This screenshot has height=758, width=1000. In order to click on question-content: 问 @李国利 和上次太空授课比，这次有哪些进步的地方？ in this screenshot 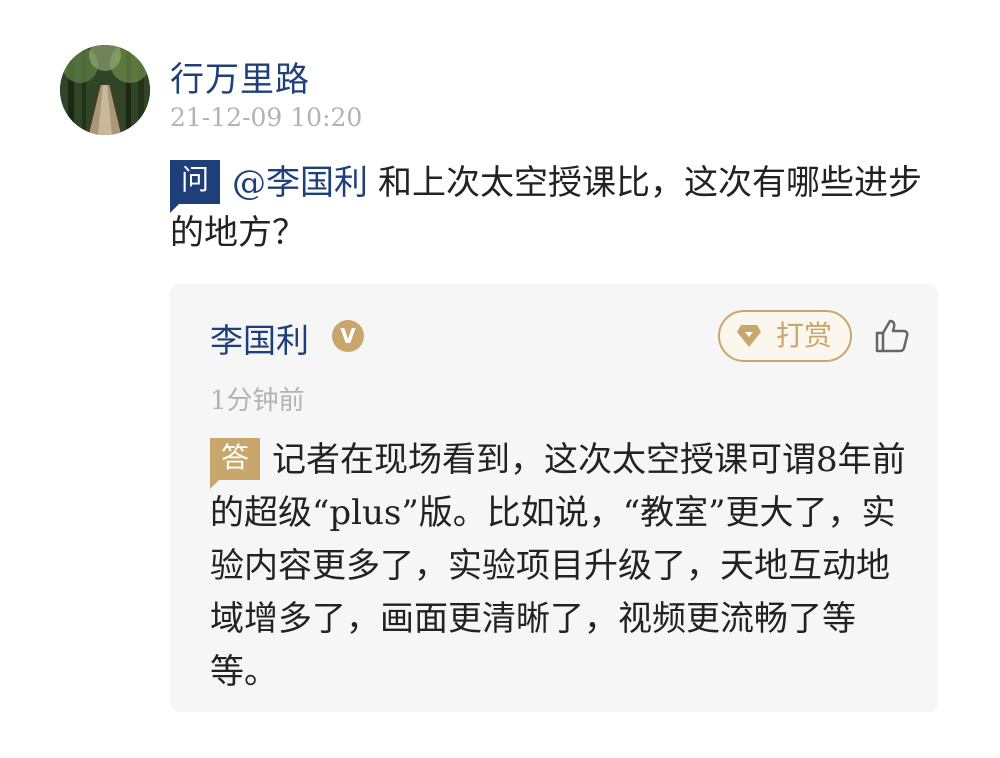, I will do `click(560, 208)`.